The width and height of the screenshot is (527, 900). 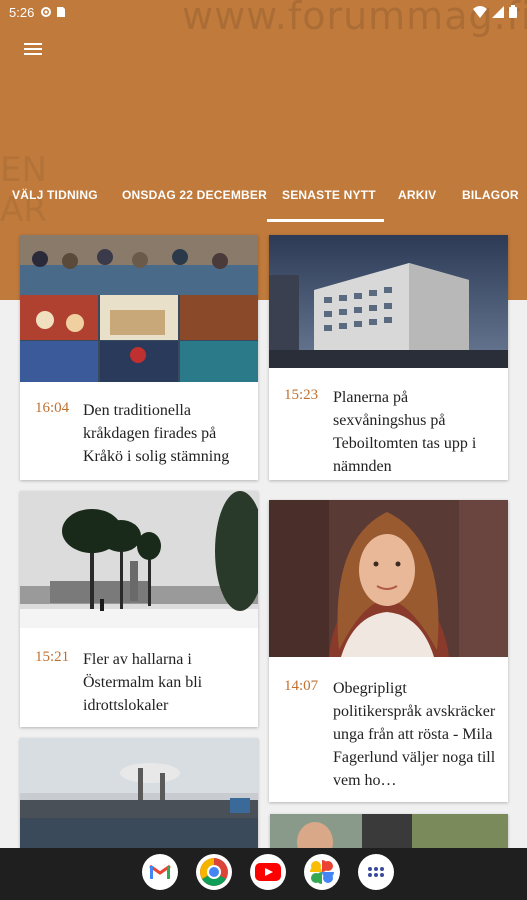 I want to click on sim-card-icon, so click(x=61, y=12).